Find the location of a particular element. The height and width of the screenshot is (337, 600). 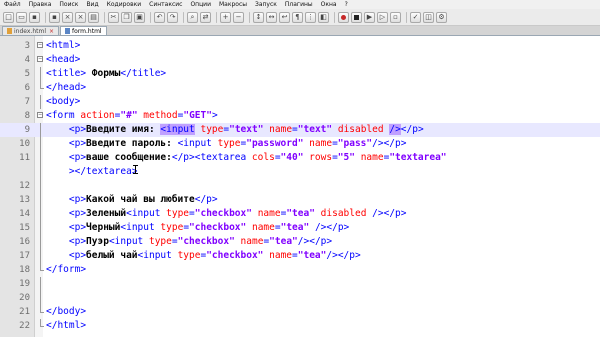

line-number: 5 is located at coordinates (27, 74).